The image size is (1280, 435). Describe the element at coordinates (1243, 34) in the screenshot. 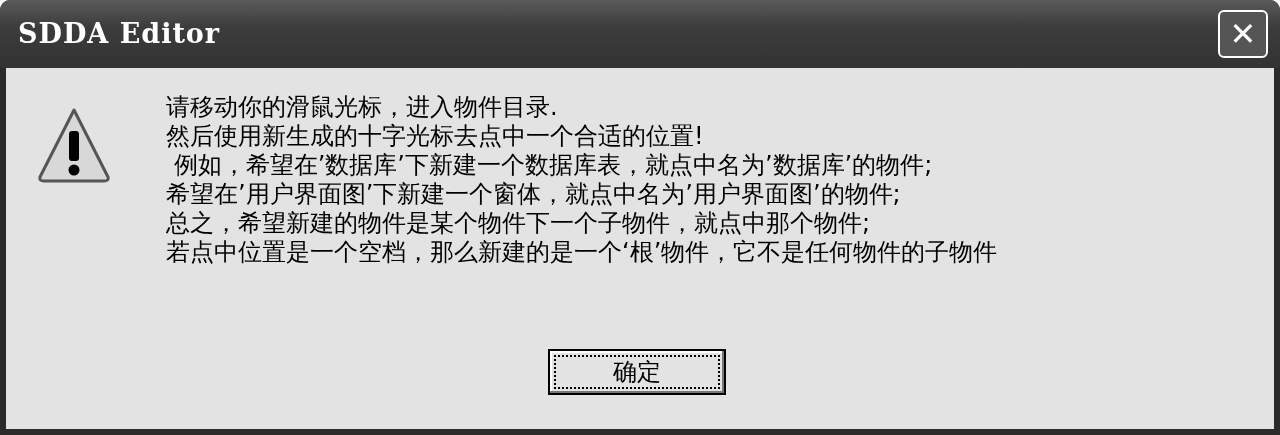

I see `close-button: ✕` at that location.